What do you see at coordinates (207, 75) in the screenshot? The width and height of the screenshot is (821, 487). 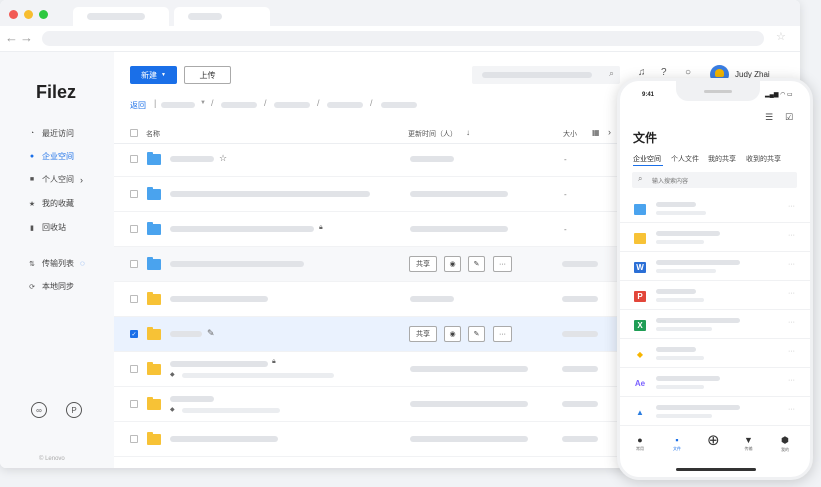 I see `upload-button: 上传` at bounding box center [207, 75].